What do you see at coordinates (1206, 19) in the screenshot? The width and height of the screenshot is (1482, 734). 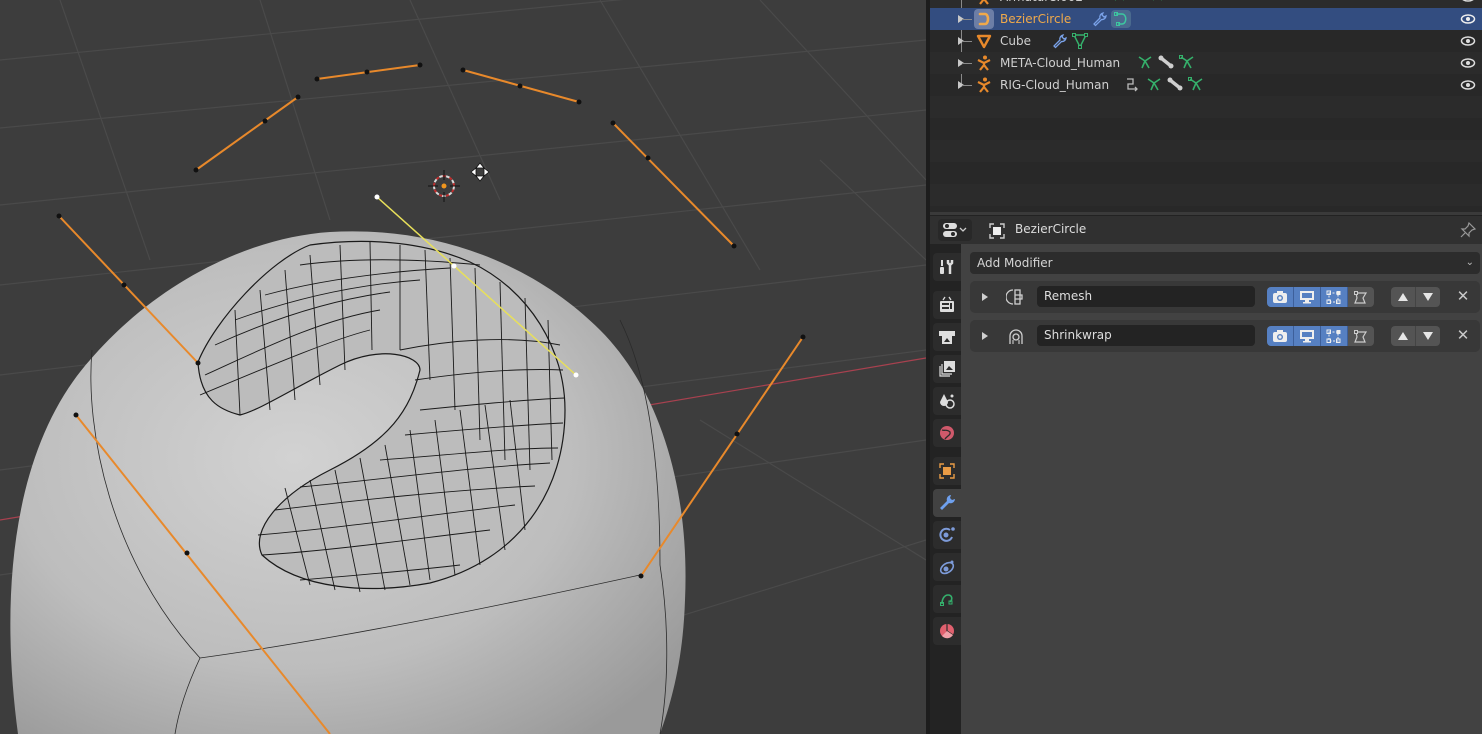 I see `outliner-row-beziercircle: BezierCircle` at bounding box center [1206, 19].